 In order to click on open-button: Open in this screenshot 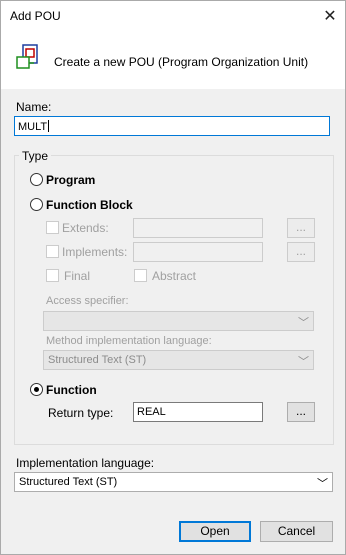, I will do `click(215, 531)`.